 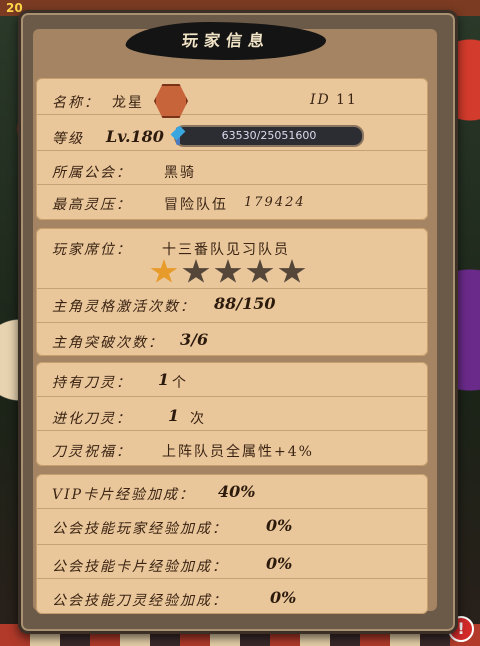 What do you see at coordinates (180, 173) in the screenshot?
I see `guild-value: 黑骑` at bounding box center [180, 173].